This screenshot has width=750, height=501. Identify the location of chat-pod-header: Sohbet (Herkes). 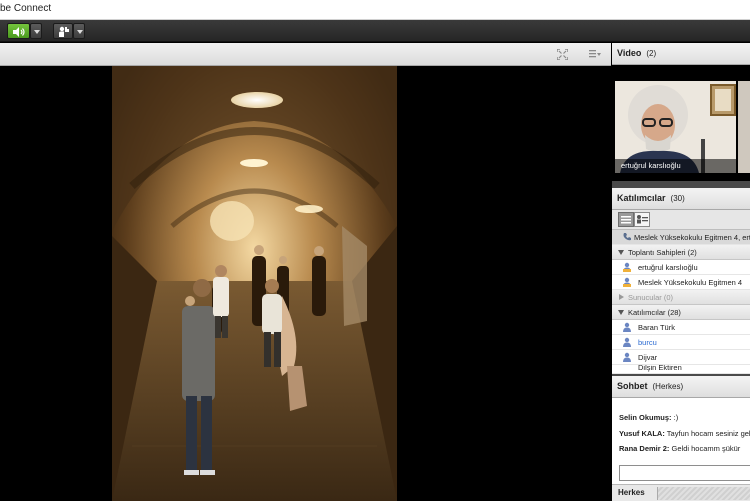
(681, 387).